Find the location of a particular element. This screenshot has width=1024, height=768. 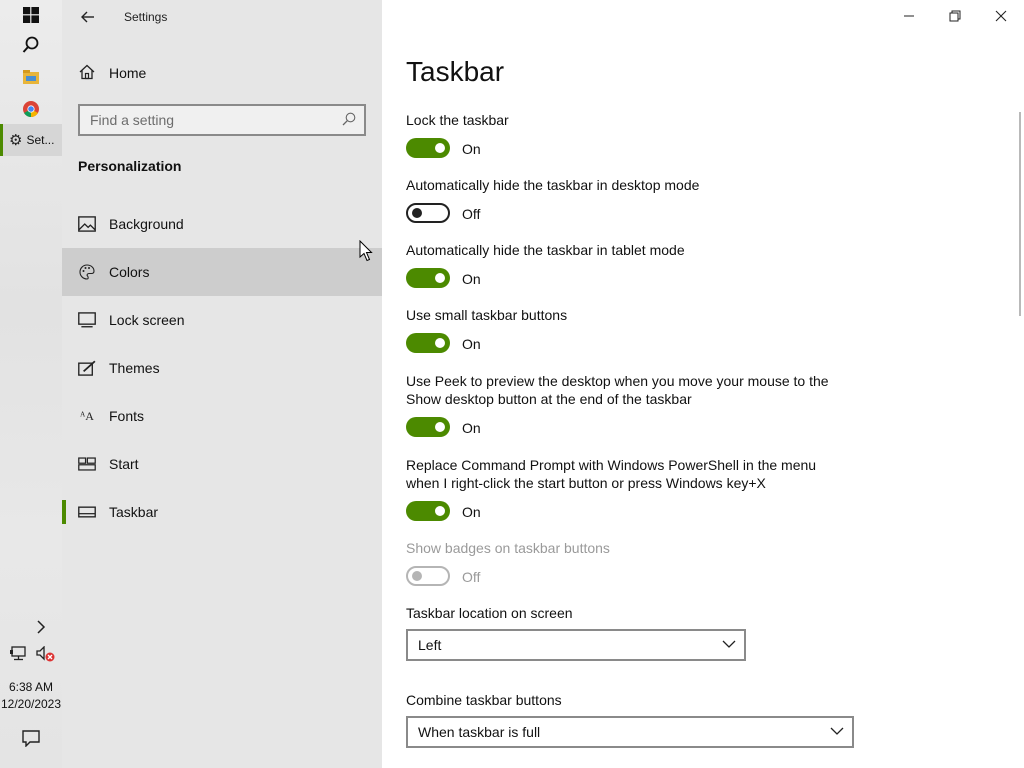

windows-logo-icon is located at coordinates (31, 15).